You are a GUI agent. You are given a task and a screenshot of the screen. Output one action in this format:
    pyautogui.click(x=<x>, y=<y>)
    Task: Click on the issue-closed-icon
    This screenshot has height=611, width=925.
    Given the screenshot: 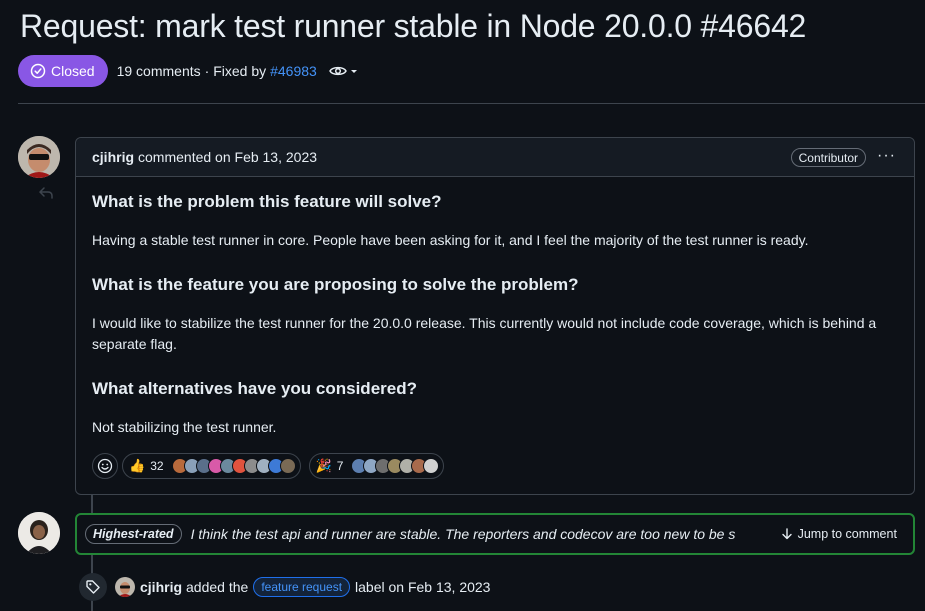 What is the action you would take?
    pyautogui.click(x=38, y=71)
    